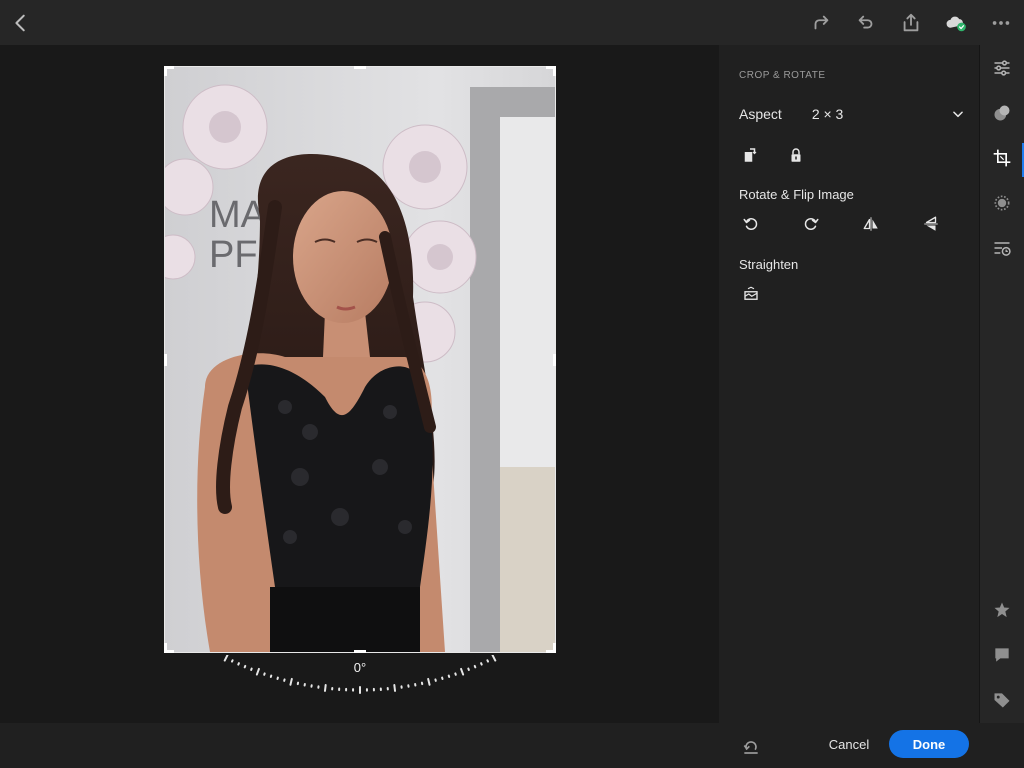 This screenshot has height=768, width=1024. What do you see at coordinates (233, 255) in the screenshot?
I see `svg-text: PF` at bounding box center [233, 255].